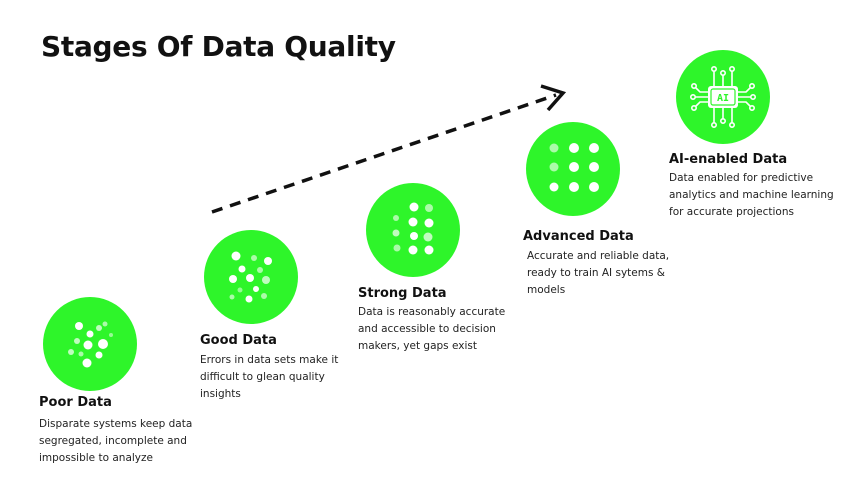 The height and width of the screenshot is (500, 850). I want to click on stage-good-data-circle, so click(251, 277).